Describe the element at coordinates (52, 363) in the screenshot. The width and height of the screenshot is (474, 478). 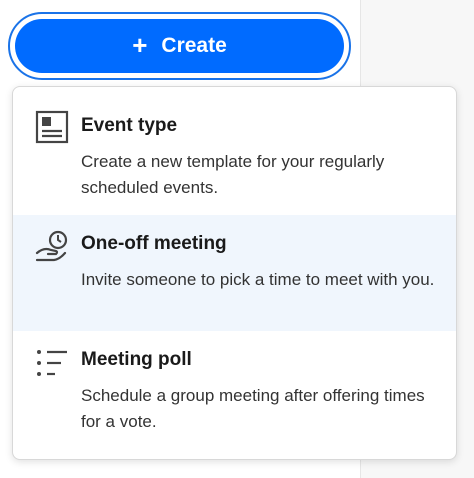
I see `list-poll-icon` at that location.